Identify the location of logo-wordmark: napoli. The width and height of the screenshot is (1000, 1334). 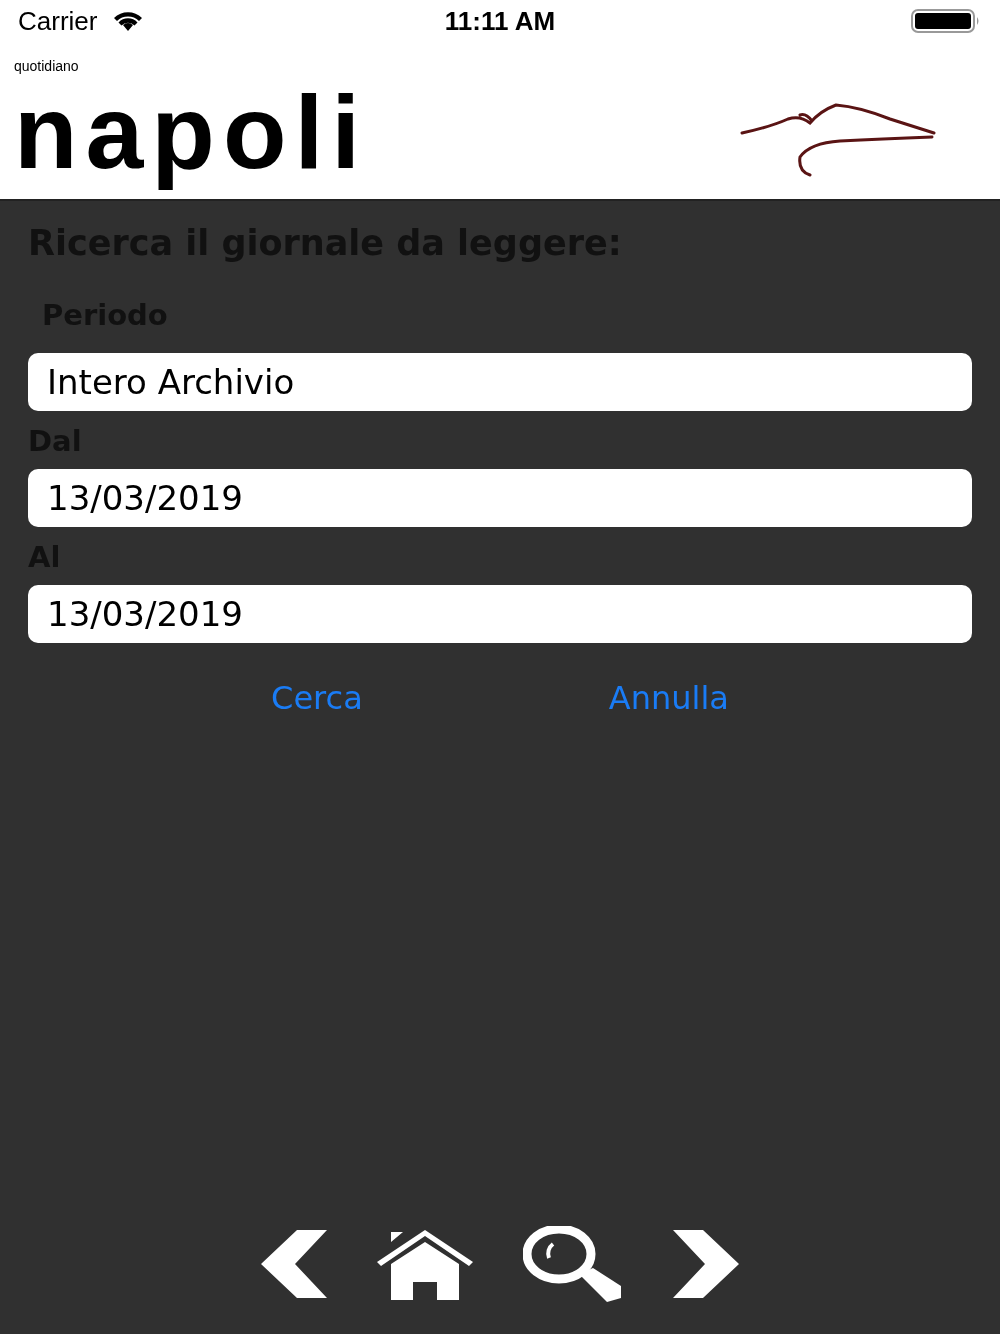
(191, 131).